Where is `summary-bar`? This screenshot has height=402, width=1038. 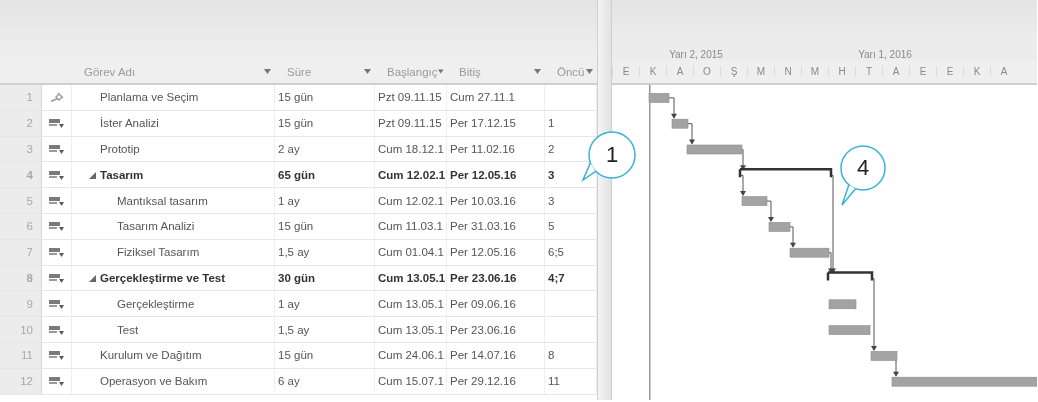 summary-bar is located at coordinates (850, 276).